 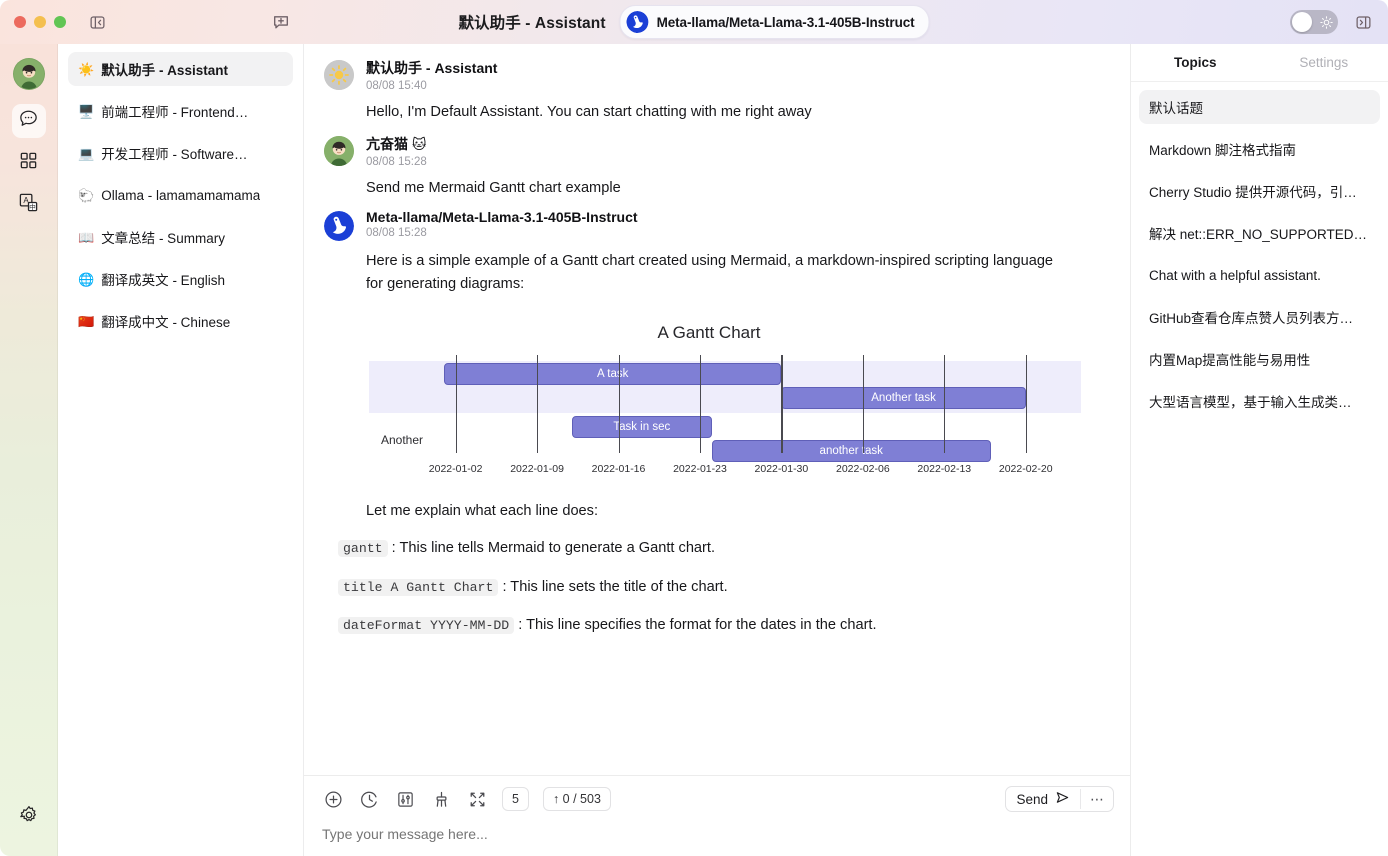 What do you see at coordinates (1235, 275) in the screenshot?
I see `topic-item-label: Chat with a helpful assistant.` at bounding box center [1235, 275].